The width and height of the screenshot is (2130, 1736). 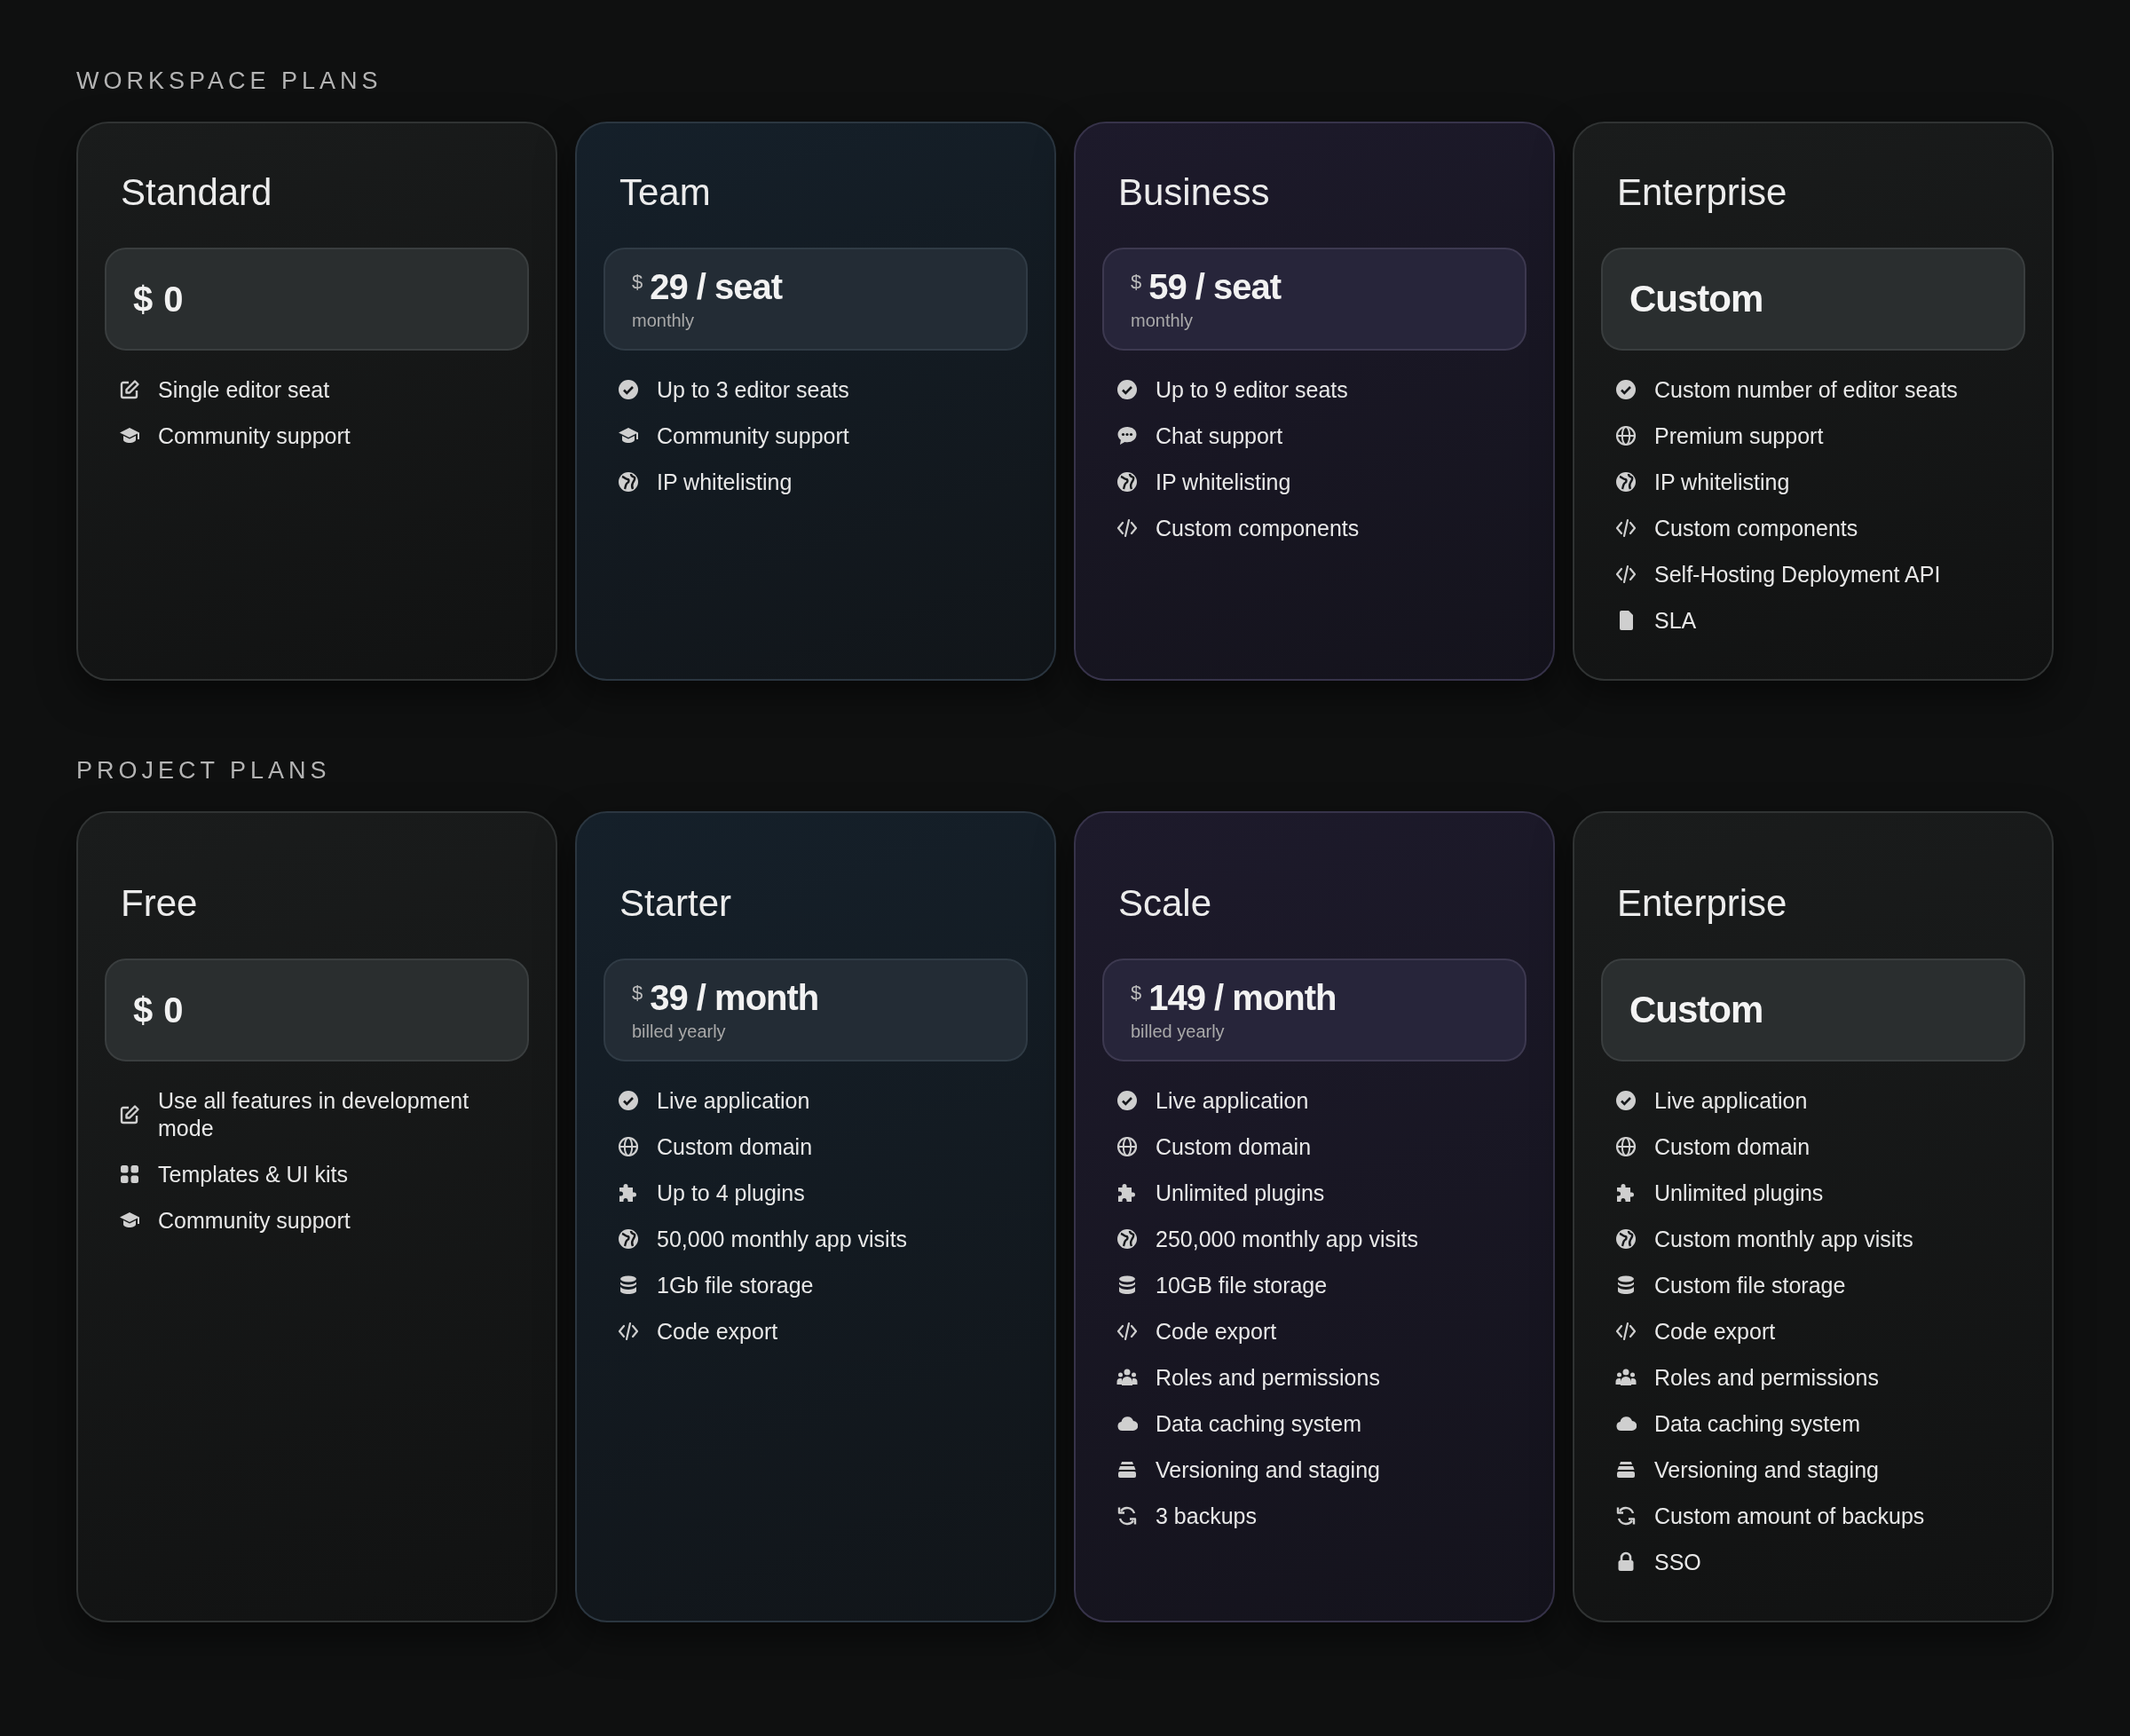 What do you see at coordinates (1215, 287) in the screenshot?
I see `price-amount: 59 / seat` at bounding box center [1215, 287].